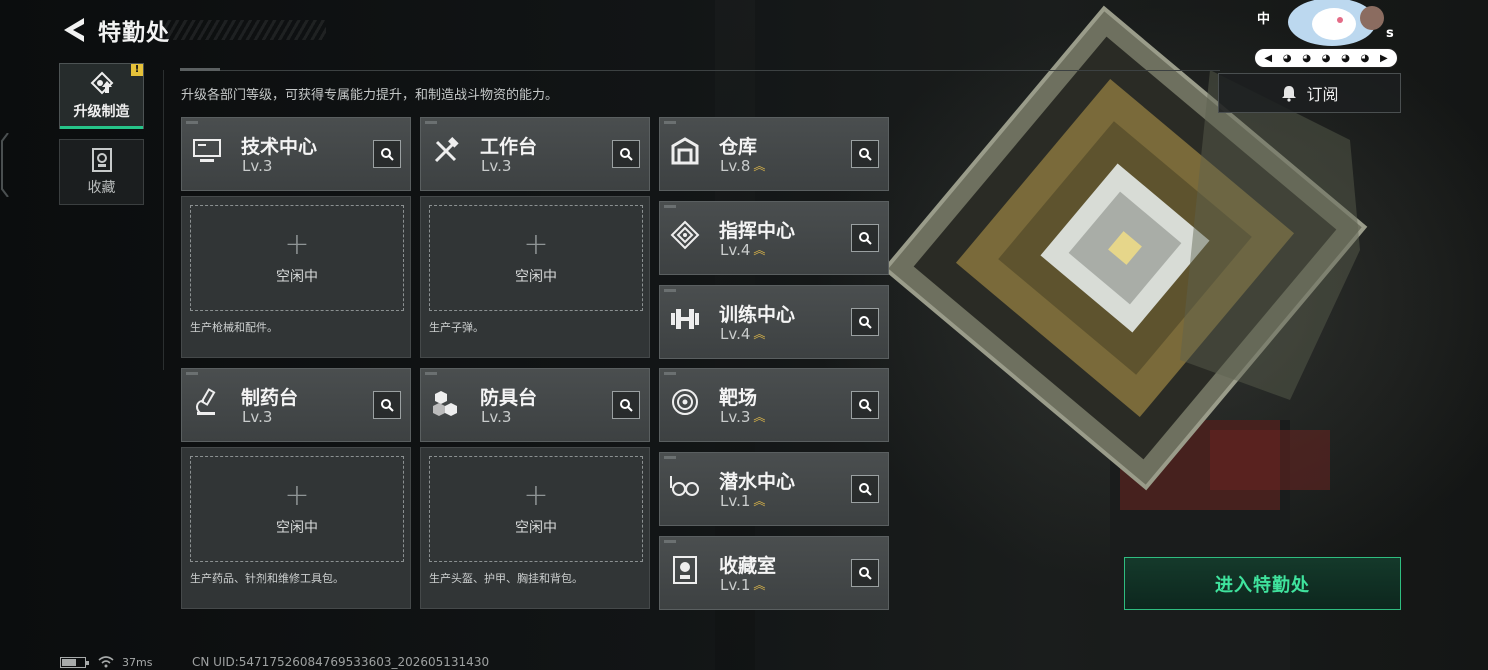  What do you see at coordinates (279, 147) in the screenshot?
I see `facility-name: 技术中心` at bounding box center [279, 147].